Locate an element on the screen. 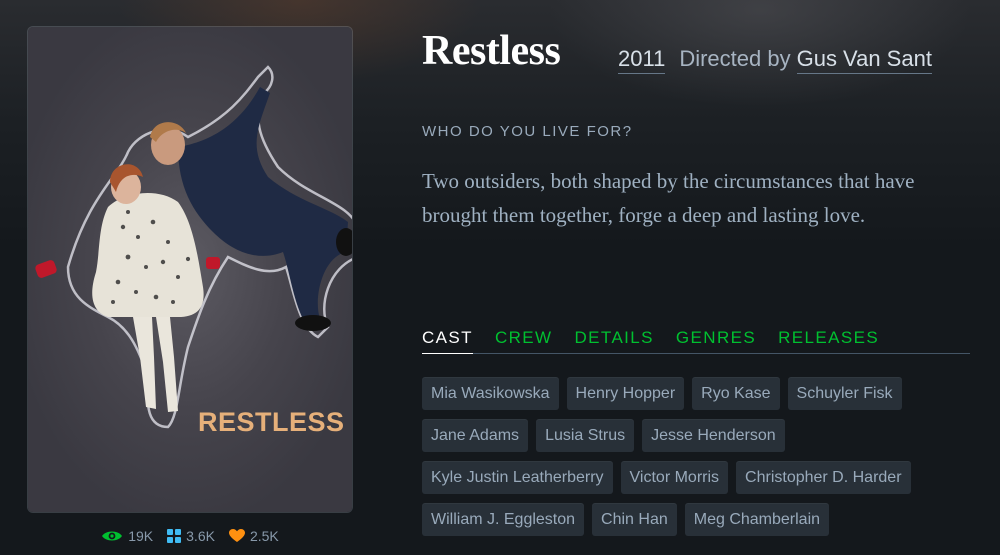 Image resolution: width=1000 pixels, height=555 pixels. cast-member-chip: Christopher D. Harder is located at coordinates (823, 477).